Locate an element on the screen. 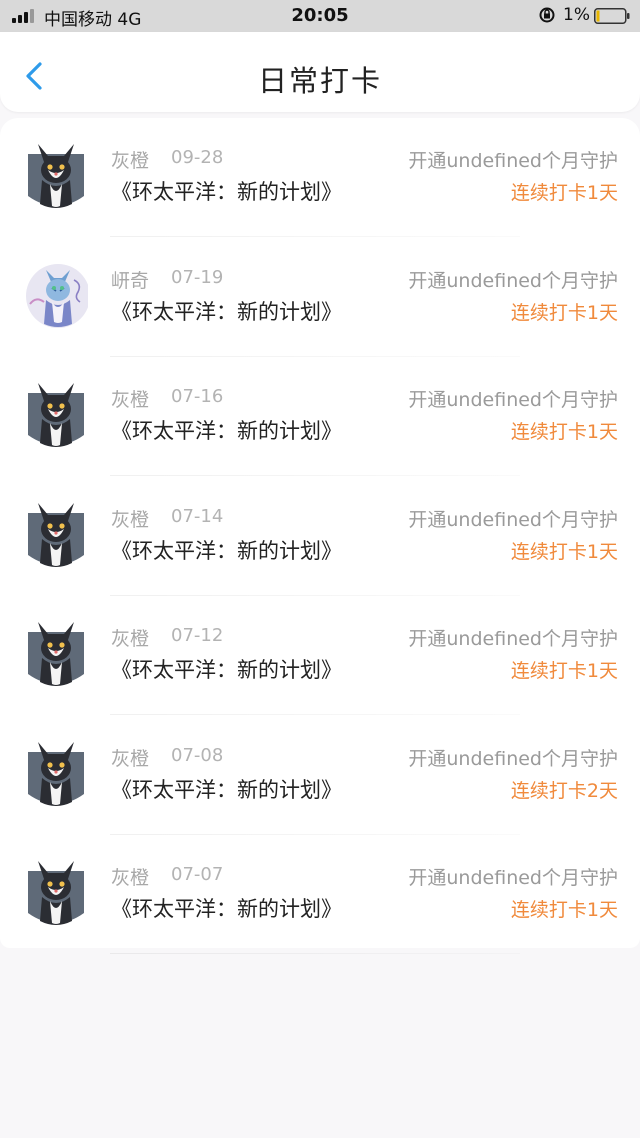 The image size is (640, 1138). checkin-date: 07-12 is located at coordinates (197, 635).